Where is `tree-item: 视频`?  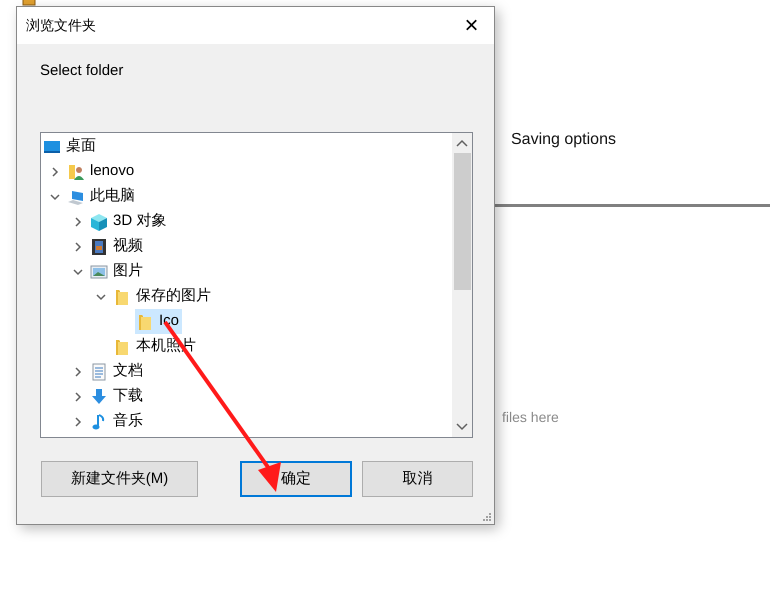 tree-item: 视频 is located at coordinates (117, 246).